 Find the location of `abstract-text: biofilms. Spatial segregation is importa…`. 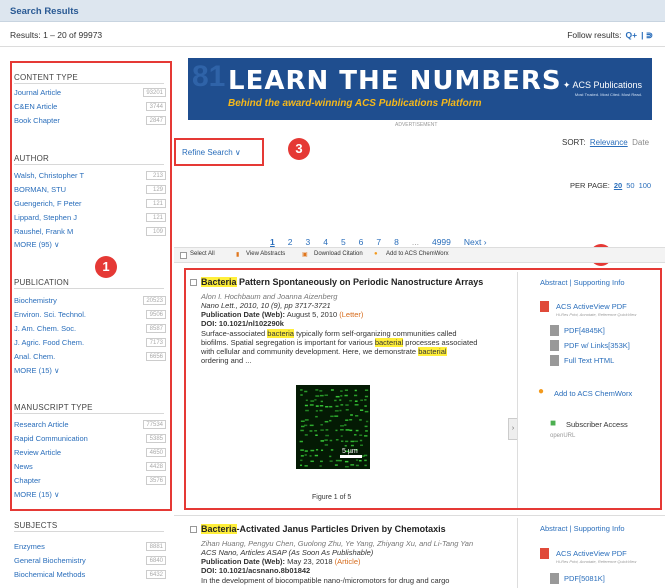

abstract-text: biofilms. Spatial segregation is importa… is located at coordinates (288, 342).